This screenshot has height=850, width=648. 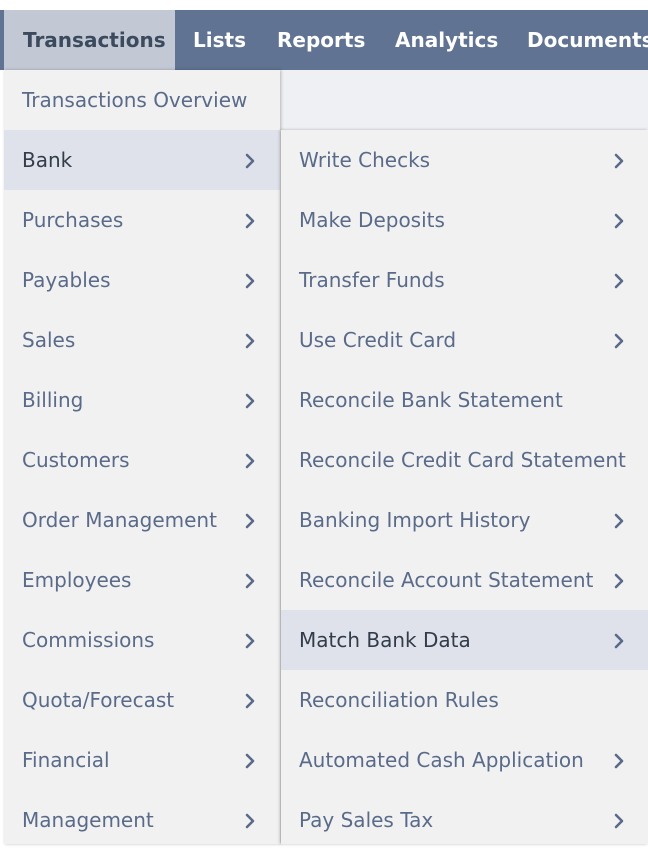 What do you see at coordinates (142, 460) in the screenshot?
I see `menu-item-customers: Customers` at bounding box center [142, 460].